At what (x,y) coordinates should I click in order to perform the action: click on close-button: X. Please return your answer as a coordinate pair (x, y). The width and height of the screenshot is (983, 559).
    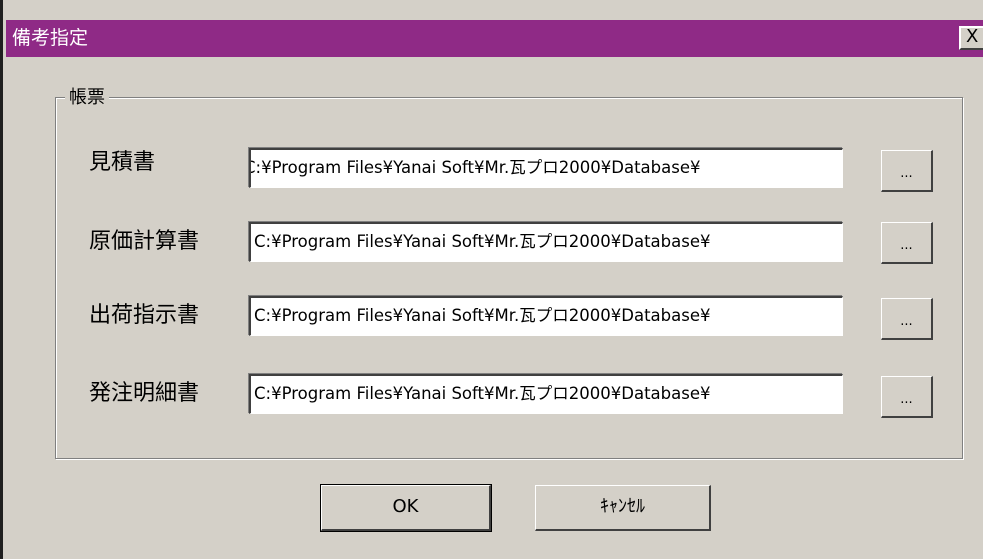
    Looking at the image, I should click on (971, 38).